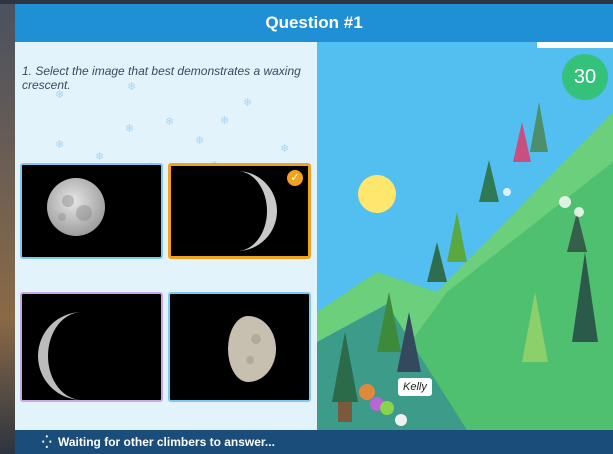 This screenshot has height=454, width=613. I want to click on crescent-moon-image, so click(60, 356).